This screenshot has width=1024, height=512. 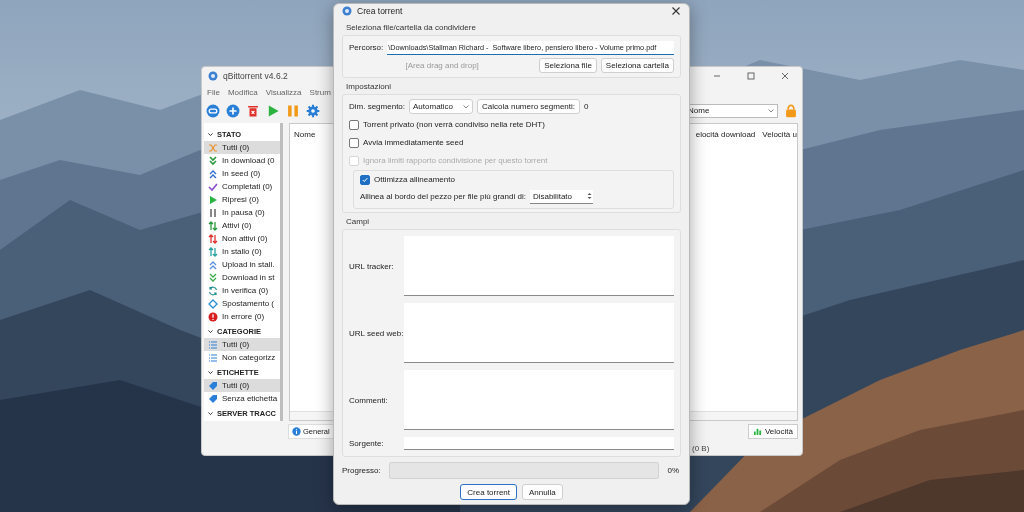 I want to click on piece-size-select: Automatico, so click(x=441, y=106).